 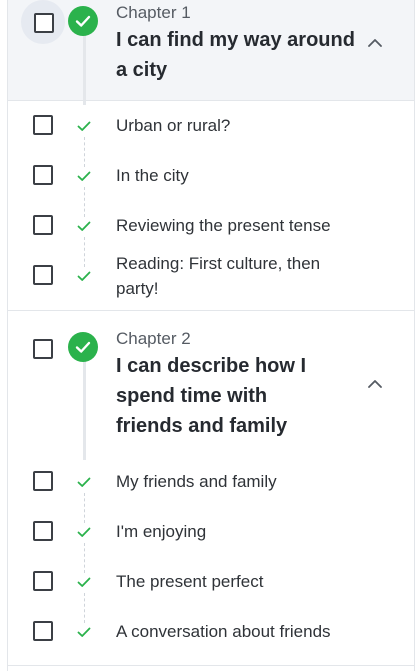 I want to click on lesson-title: My friends and family, so click(x=236, y=481).